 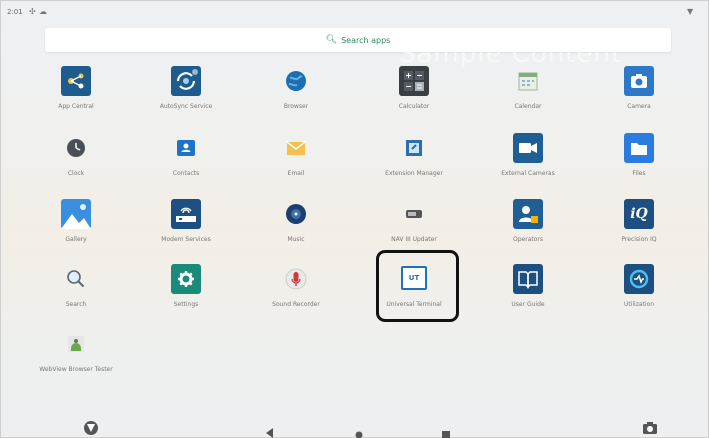 I want to click on sound-recorder-icon, so click(x=296, y=279).